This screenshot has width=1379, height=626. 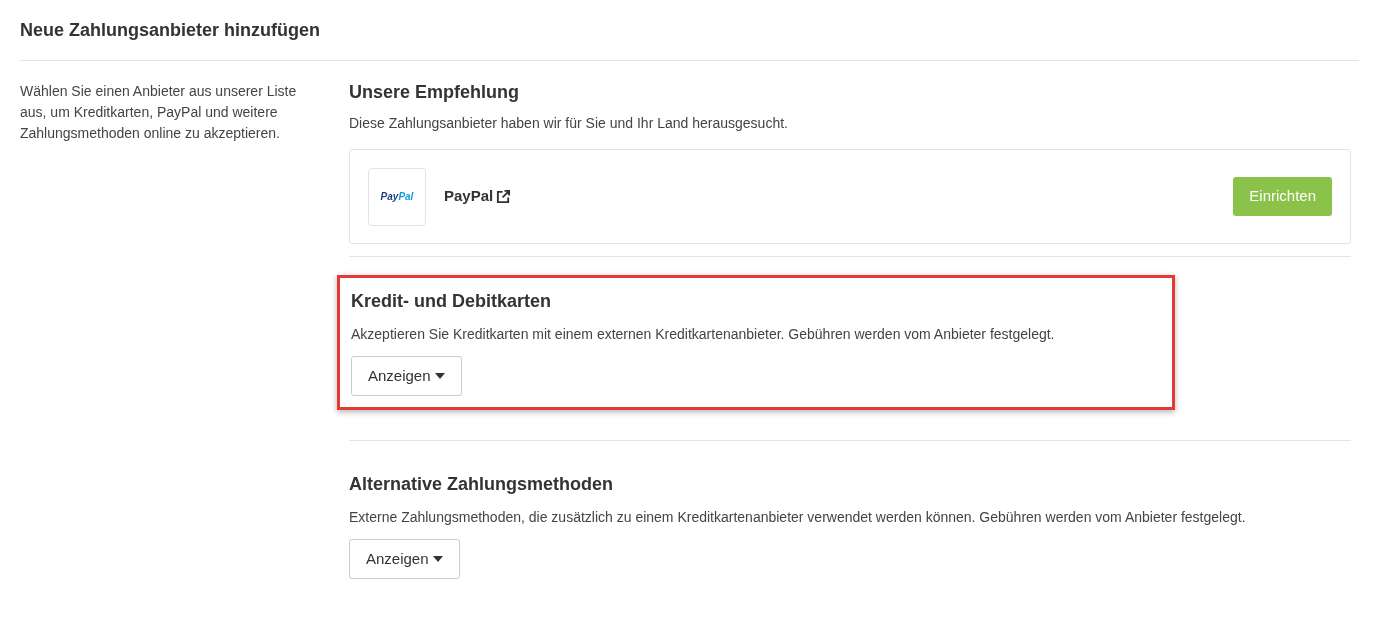 What do you see at coordinates (451, 301) in the screenshot?
I see `section-title: Kredit- und Debitkarten` at bounding box center [451, 301].